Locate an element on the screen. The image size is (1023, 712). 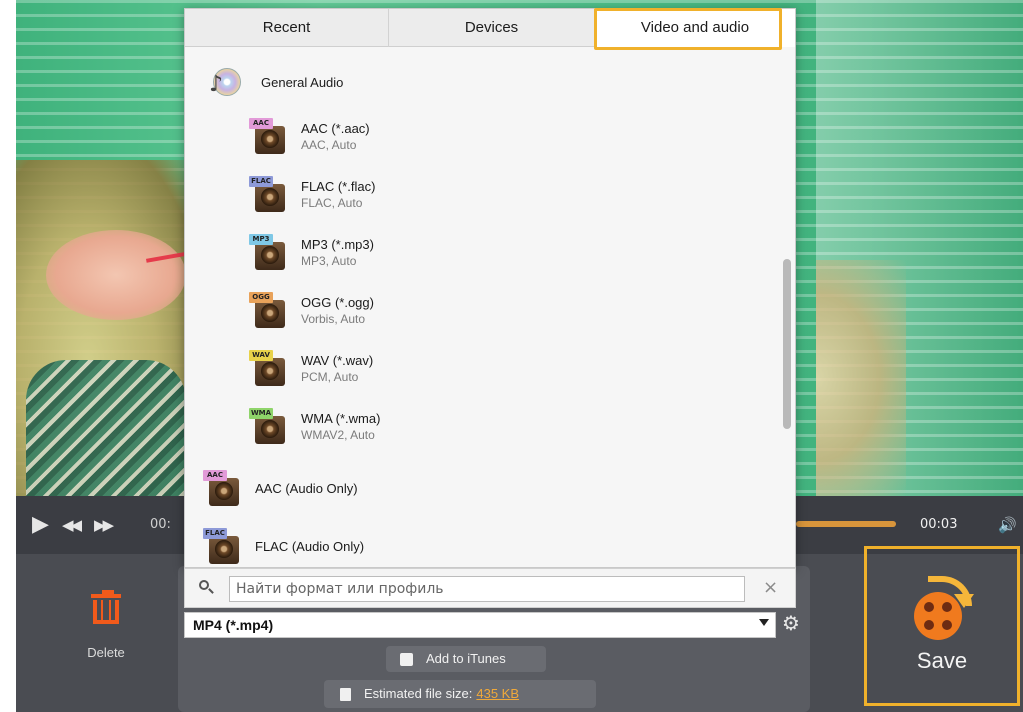
list-item-wma: WMA WMA (*.wma) WMAV2, Auto is located at coordinates (314, 426).